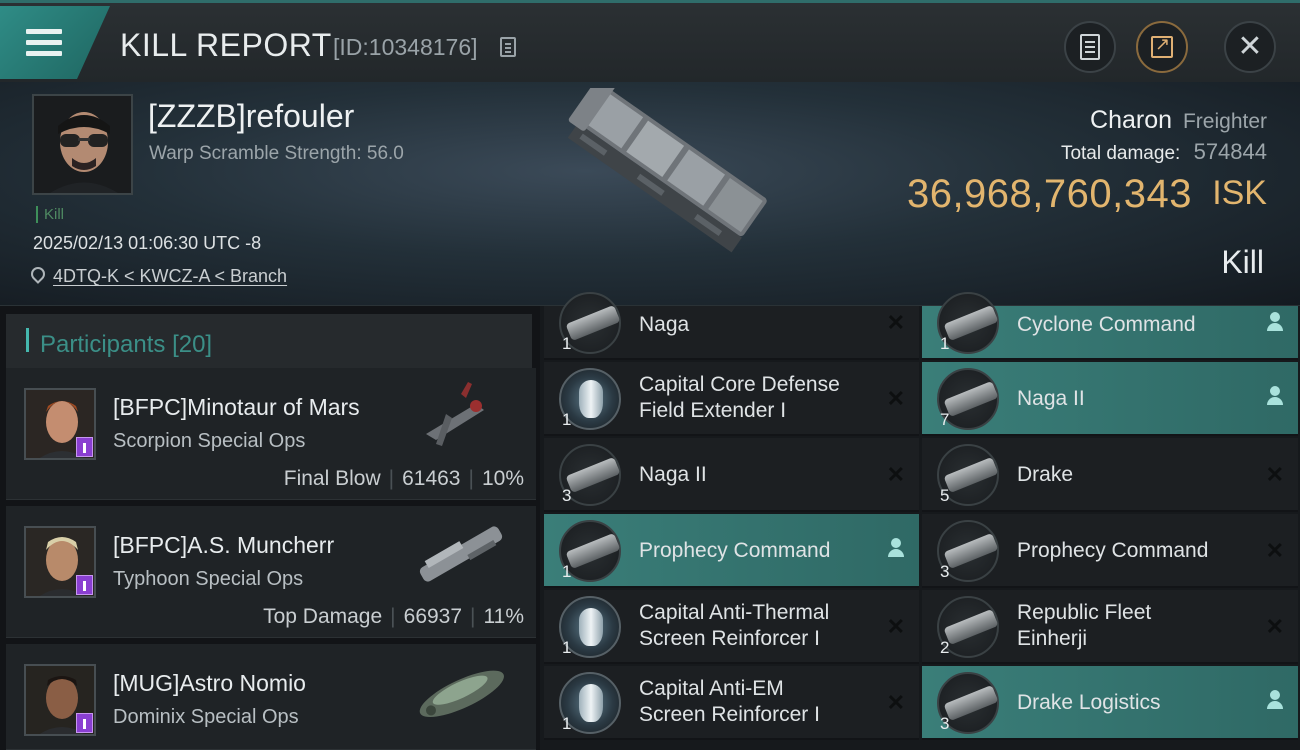 The width and height of the screenshot is (1300, 750). What do you see at coordinates (332, 478) in the screenshot?
I see `stat-label: Final Blow` at bounding box center [332, 478].